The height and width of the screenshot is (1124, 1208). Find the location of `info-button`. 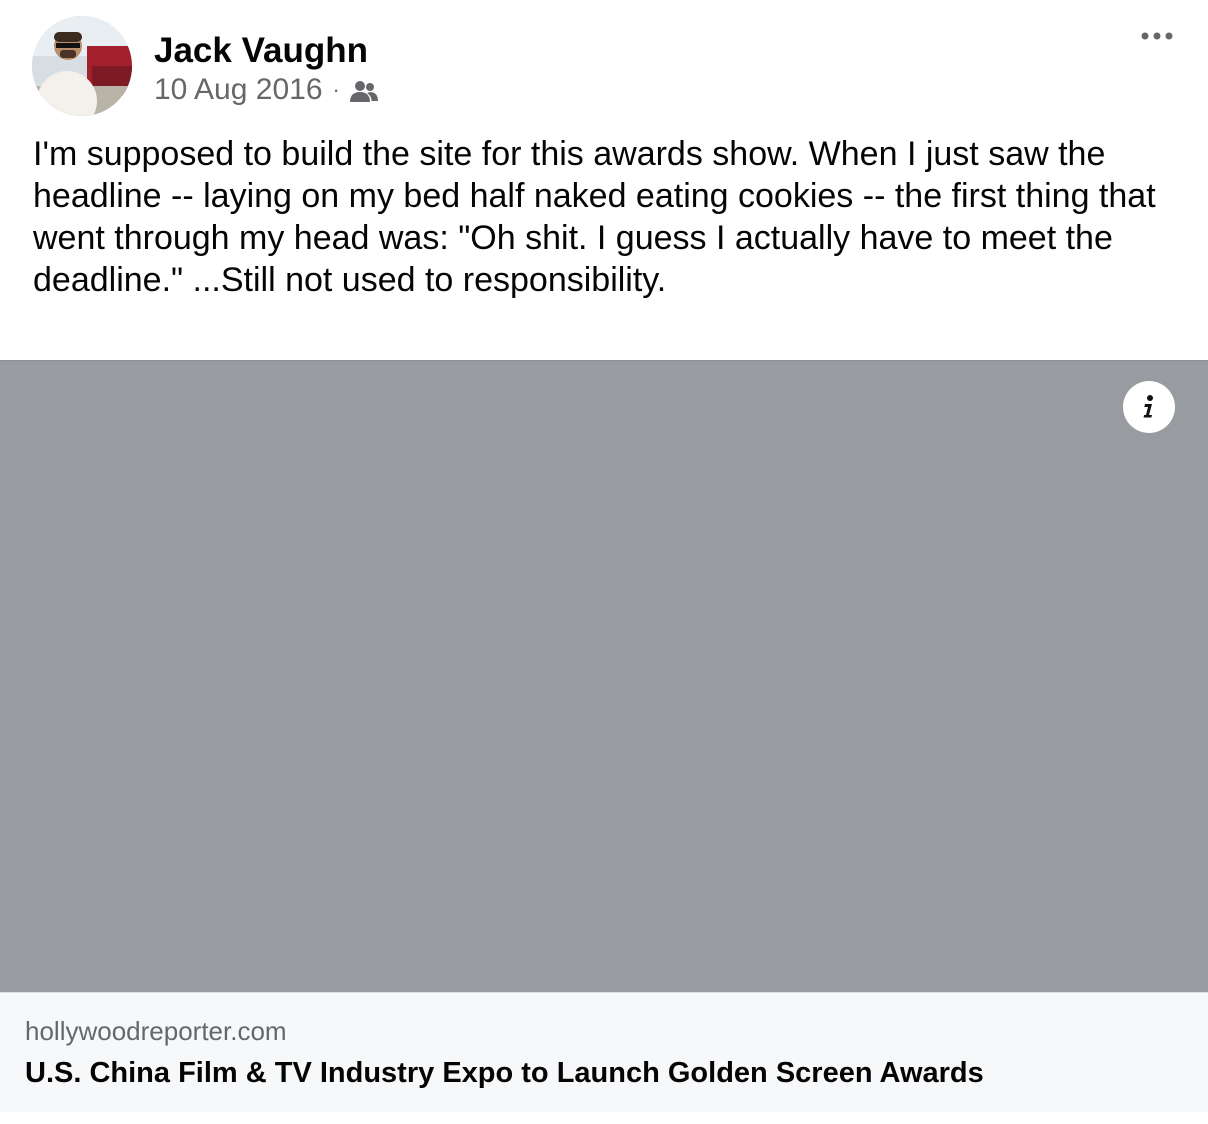

info-button is located at coordinates (1149, 407).